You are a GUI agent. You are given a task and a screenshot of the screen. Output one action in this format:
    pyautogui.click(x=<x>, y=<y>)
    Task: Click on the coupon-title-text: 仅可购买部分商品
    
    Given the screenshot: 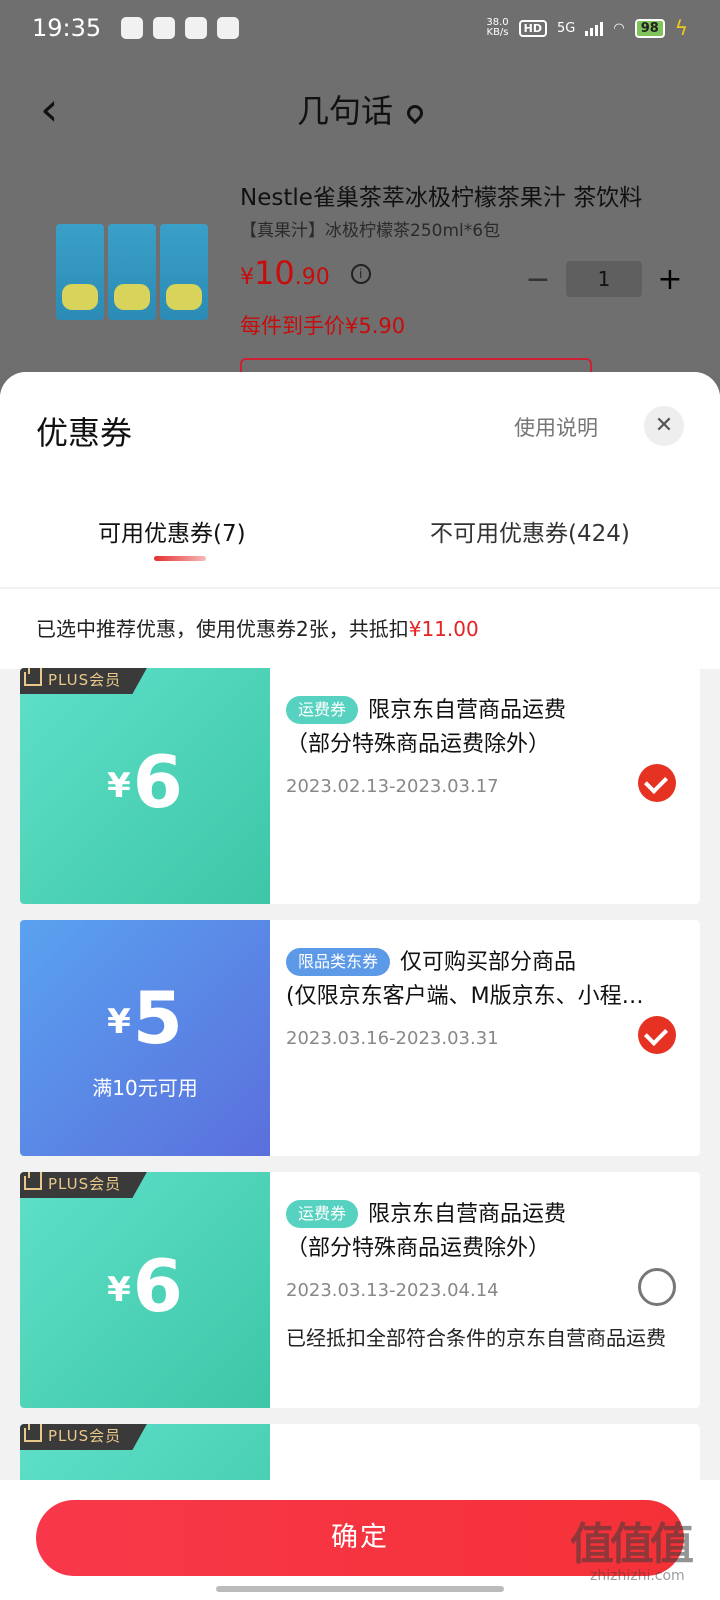 What is the action you would take?
    pyautogui.click(x=488, y=962)
    